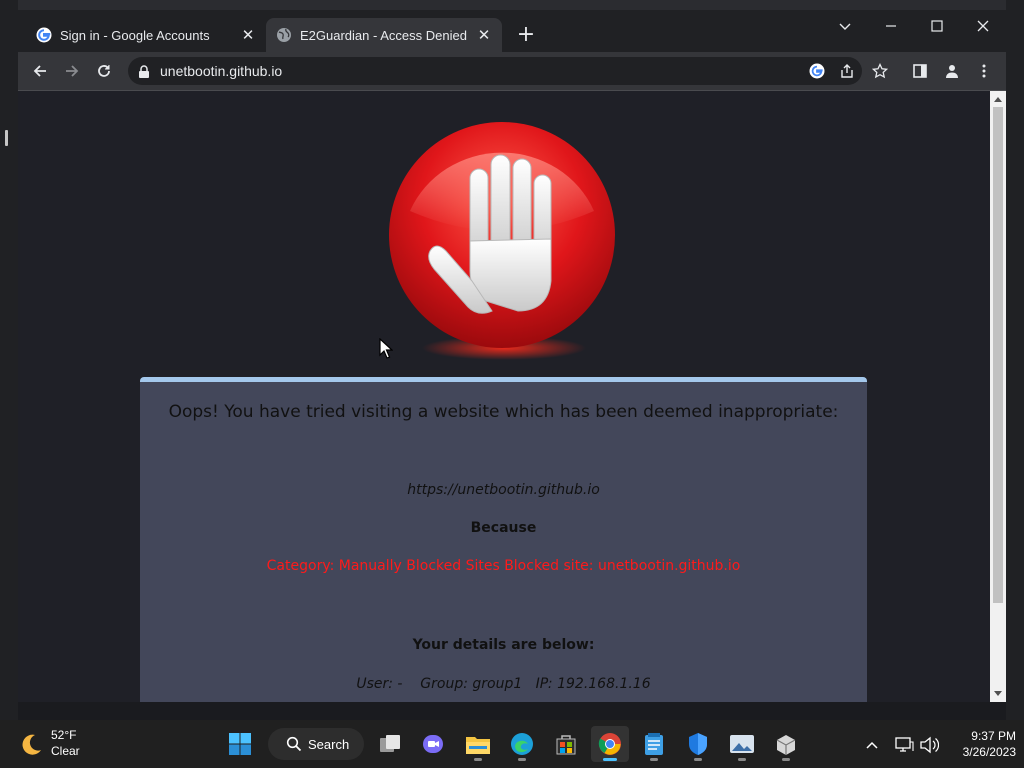  I want to click on taskbar-search-label: Search, so click(329, 744).